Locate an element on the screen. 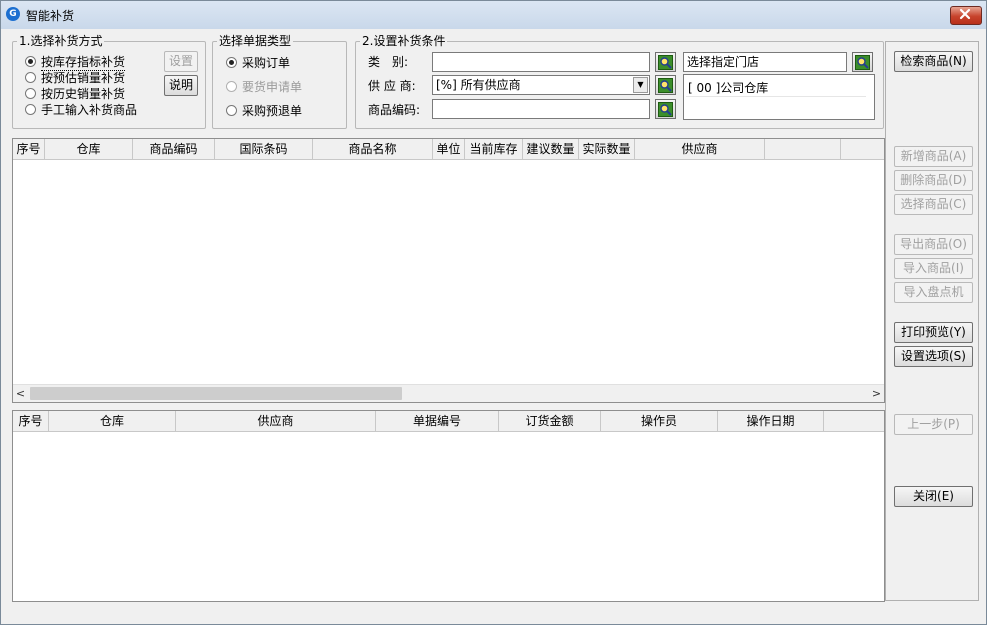 The height and width of the screenshot is (625, 987). col-order-number: 单据编号 is located at coordinates (437, 421).